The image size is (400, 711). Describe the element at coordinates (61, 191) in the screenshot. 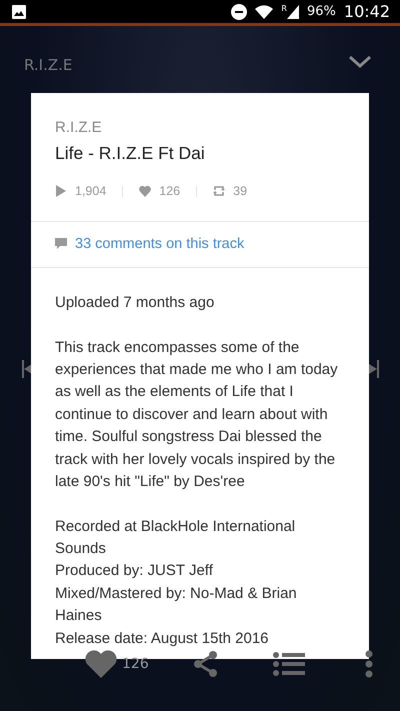

I see `play-icon` at that location.